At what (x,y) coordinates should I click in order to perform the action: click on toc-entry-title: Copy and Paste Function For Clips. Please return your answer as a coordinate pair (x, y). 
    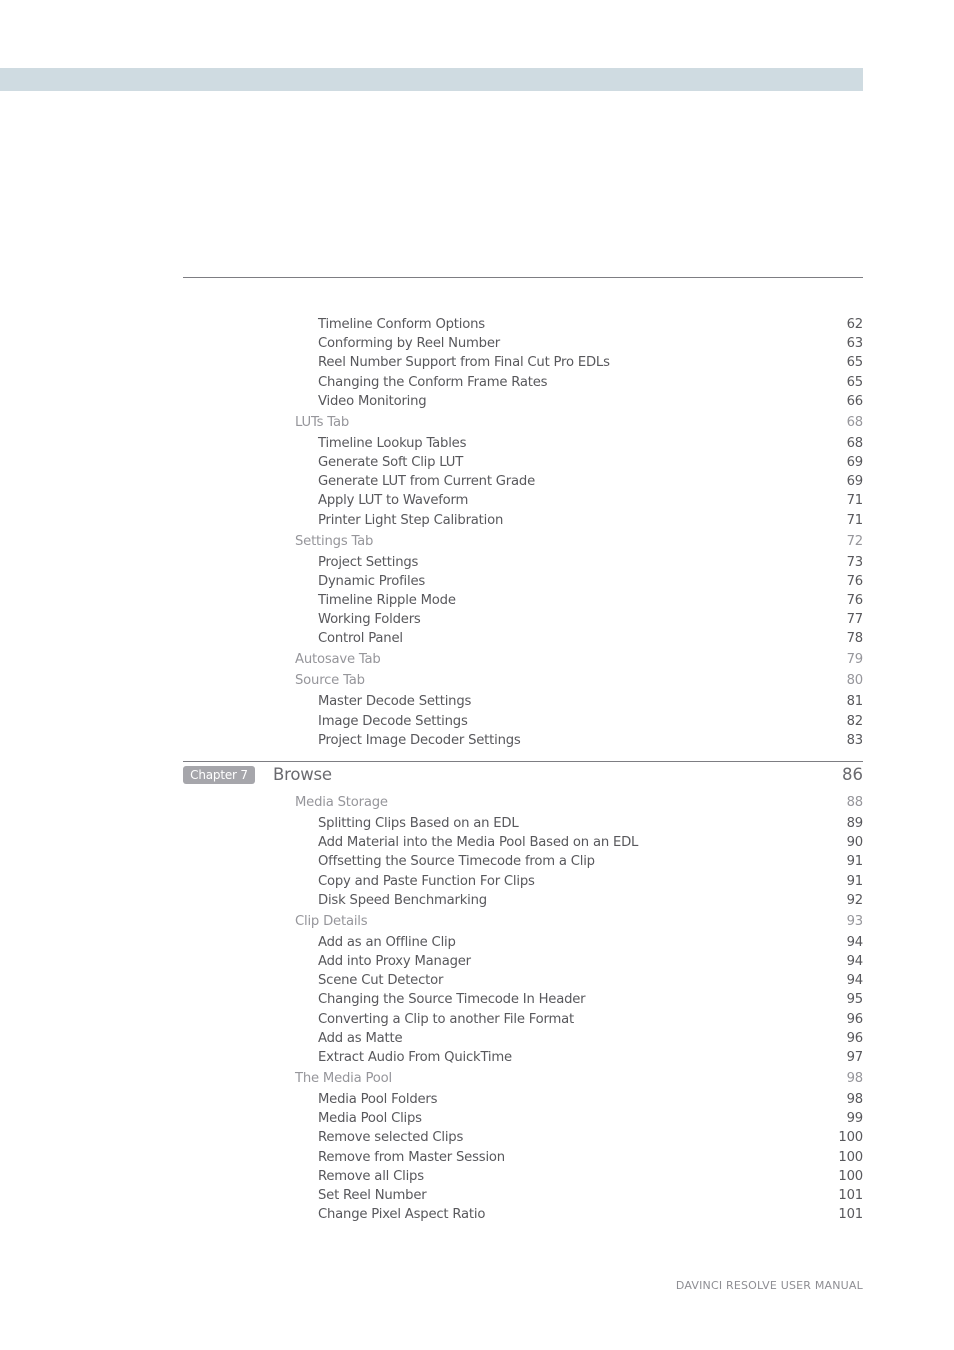
    Looking at the image, I should click on (426, 881).